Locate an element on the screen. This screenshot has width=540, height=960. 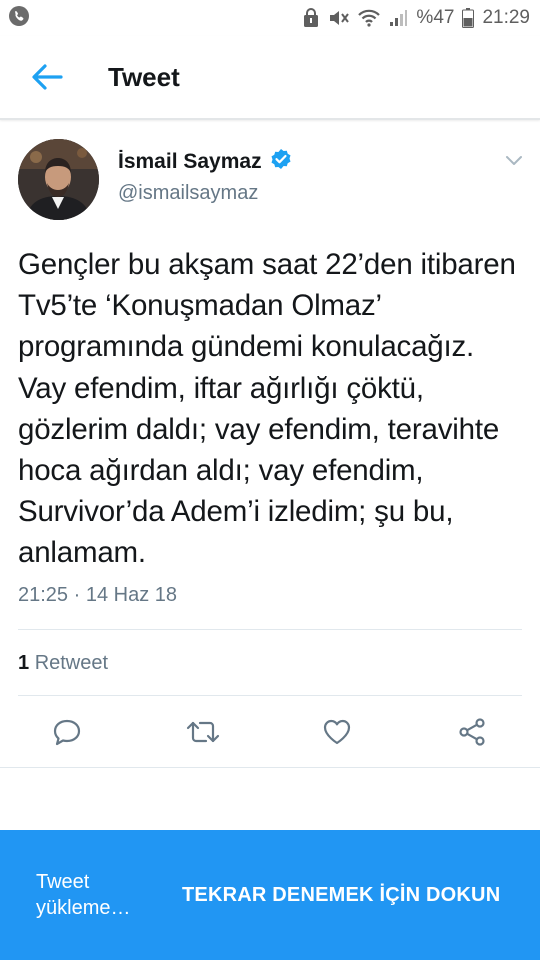
verified-badge-icon is located at coordinates (281, 161).